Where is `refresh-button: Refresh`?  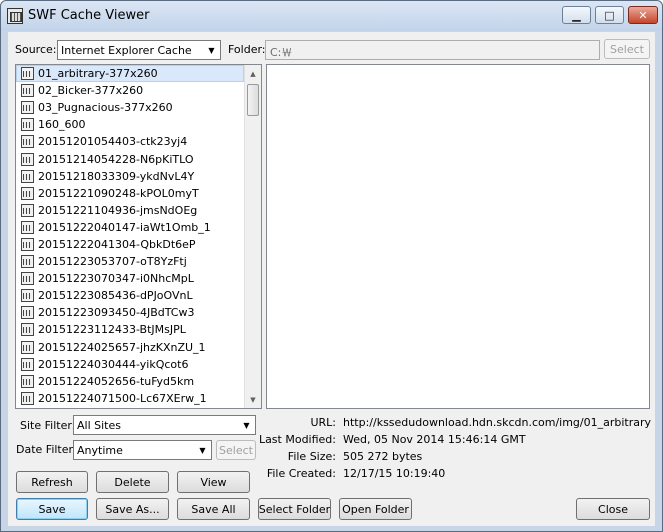 refresh-button: Refresh is located at coordinates (52, 482).